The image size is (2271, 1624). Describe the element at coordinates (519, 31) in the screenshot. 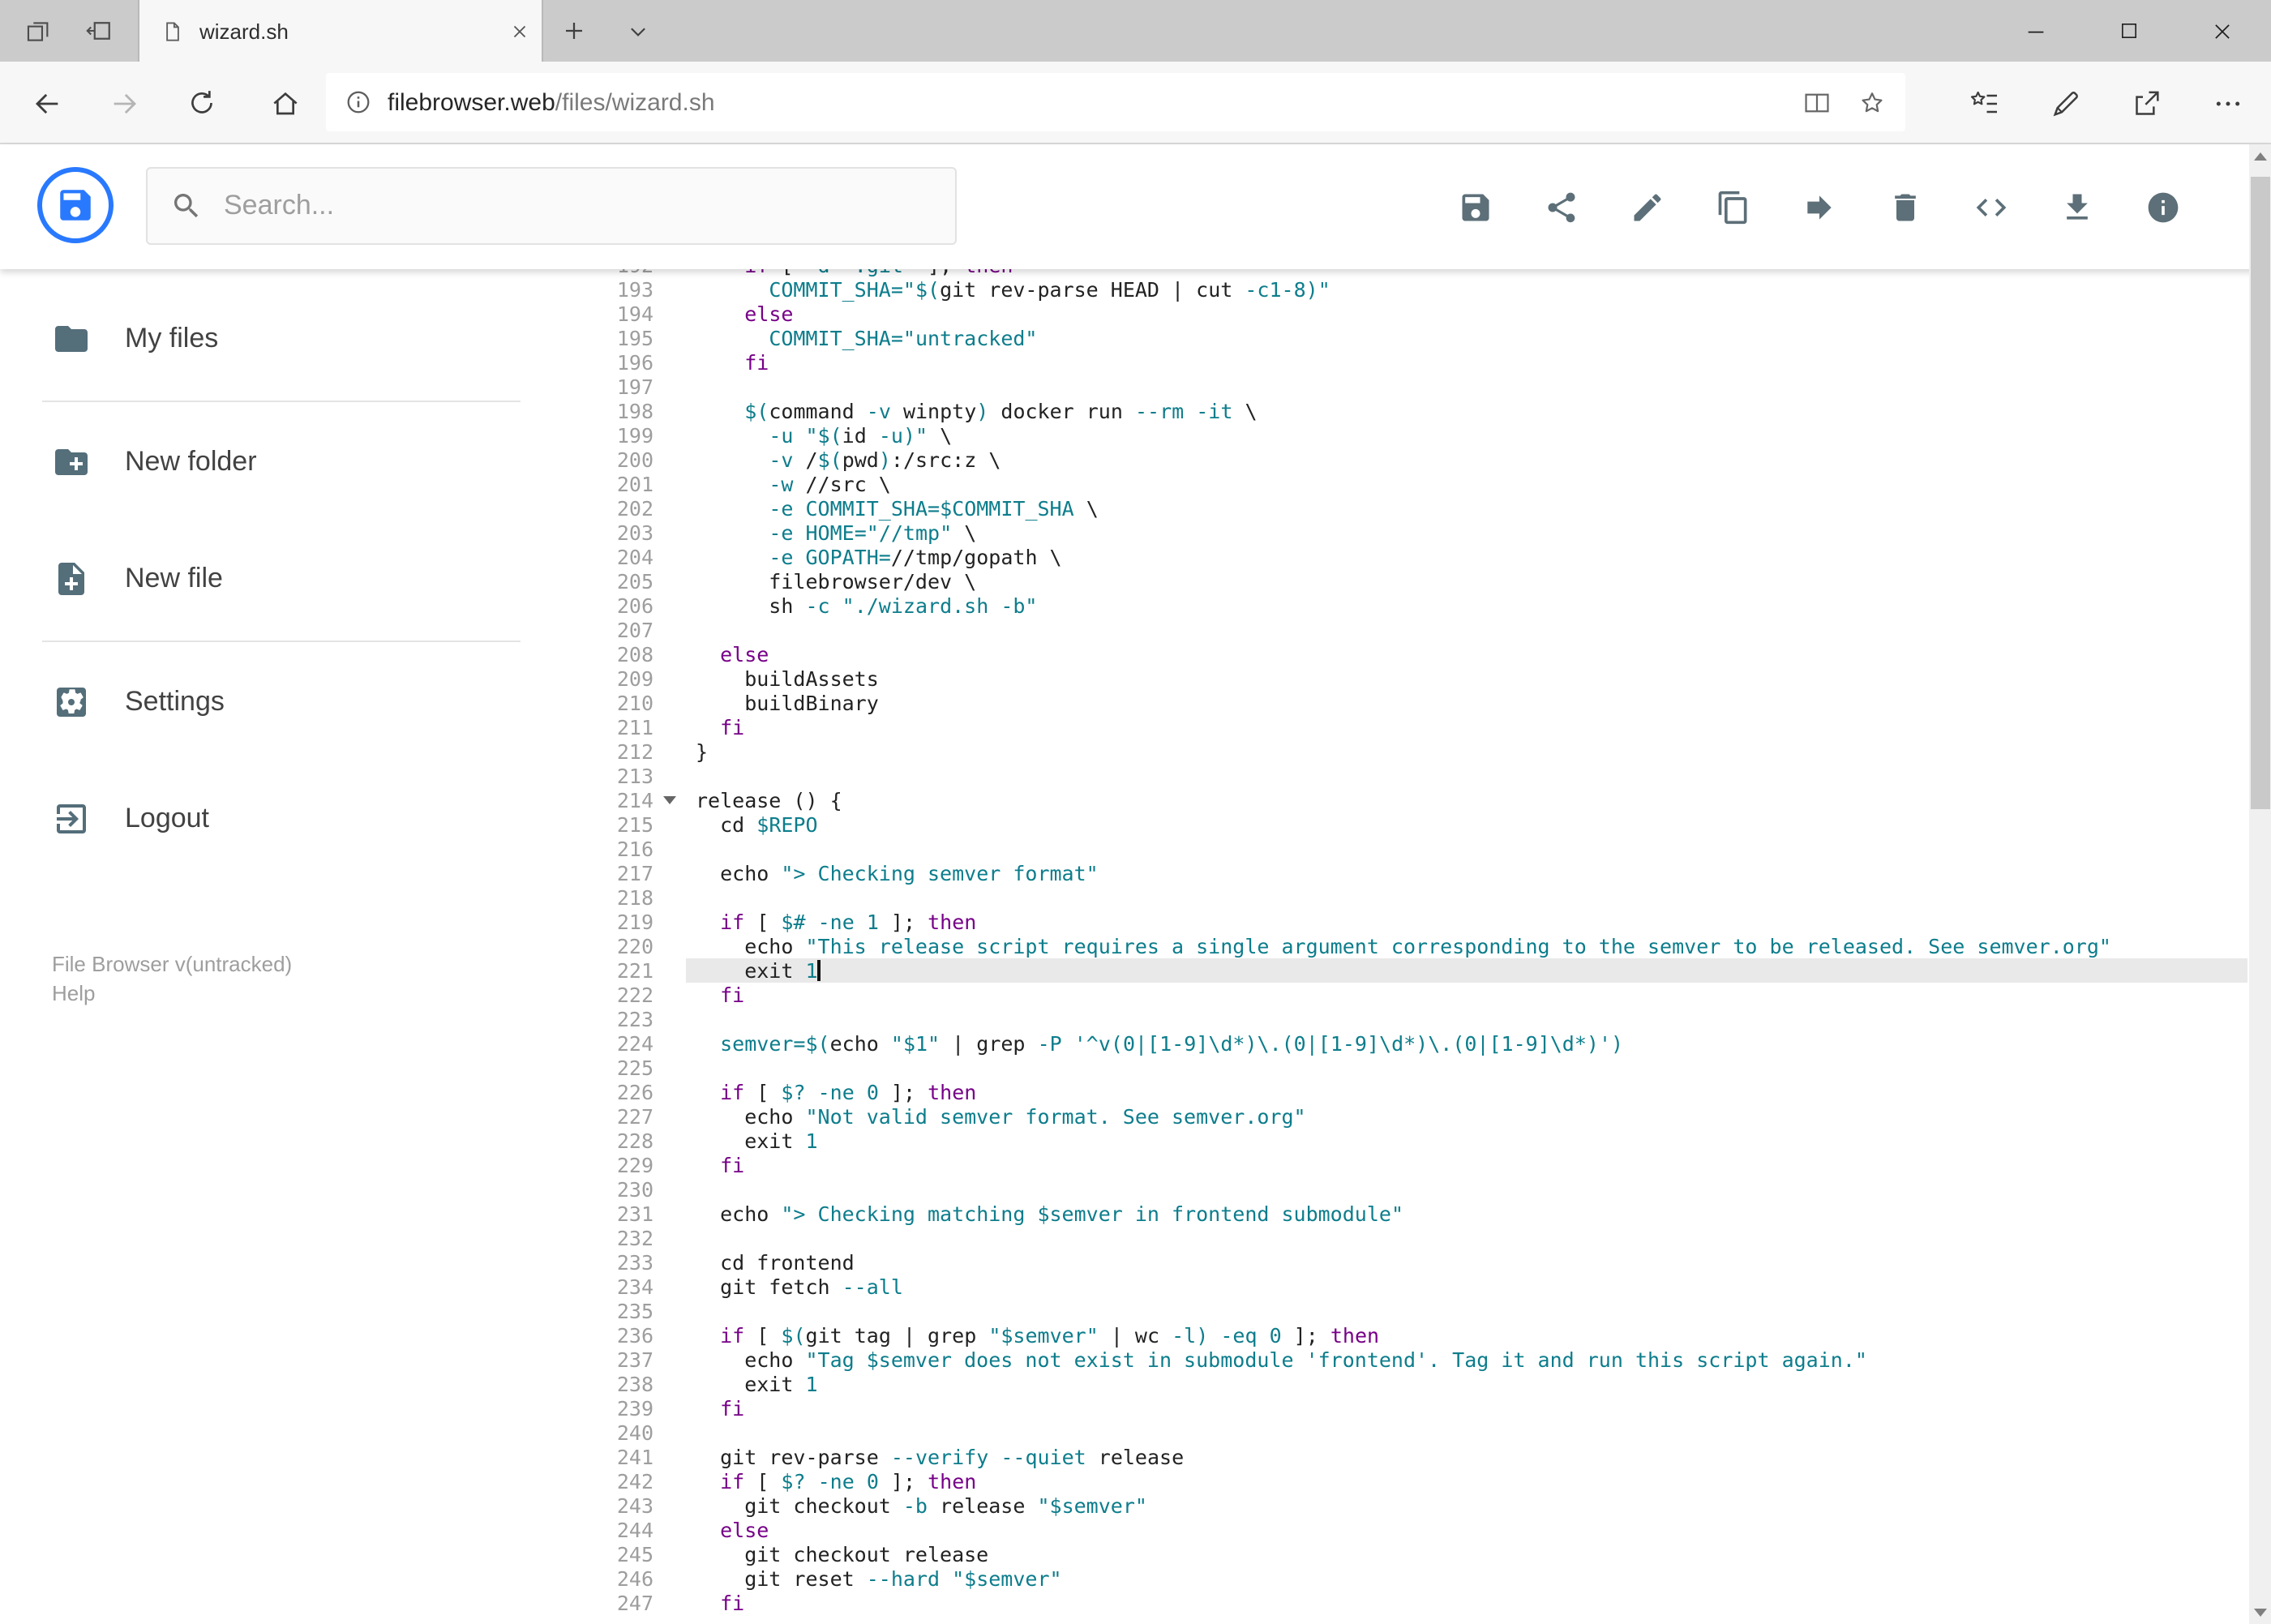

I see `tab-close-icon` at that location.